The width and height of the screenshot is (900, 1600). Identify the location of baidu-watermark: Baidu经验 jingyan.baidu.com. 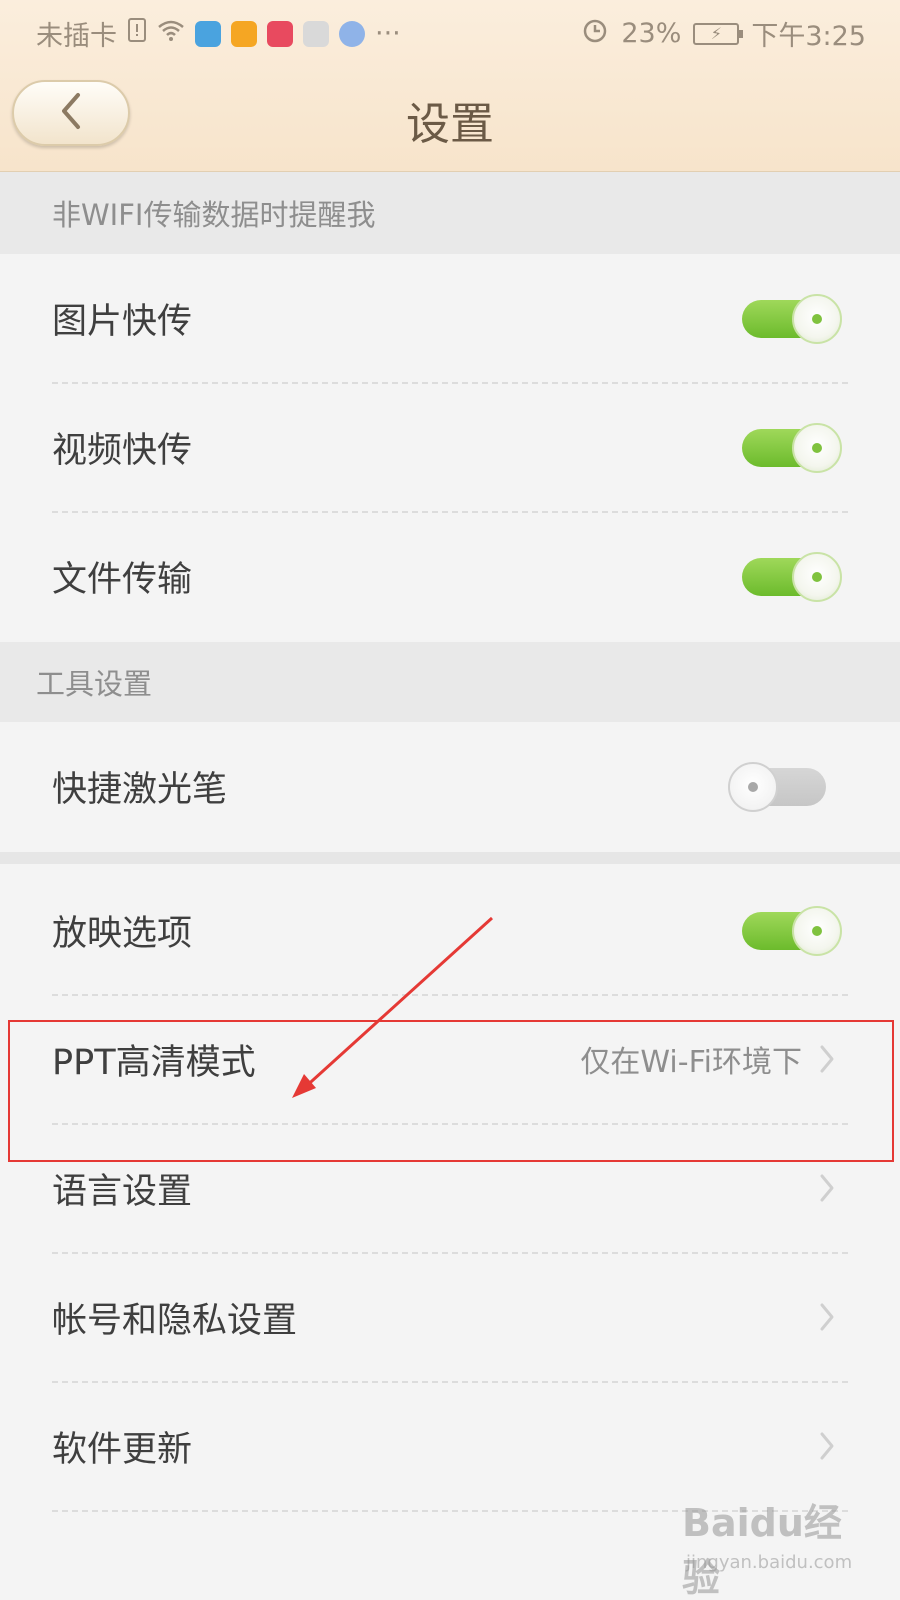
(777, 1546).